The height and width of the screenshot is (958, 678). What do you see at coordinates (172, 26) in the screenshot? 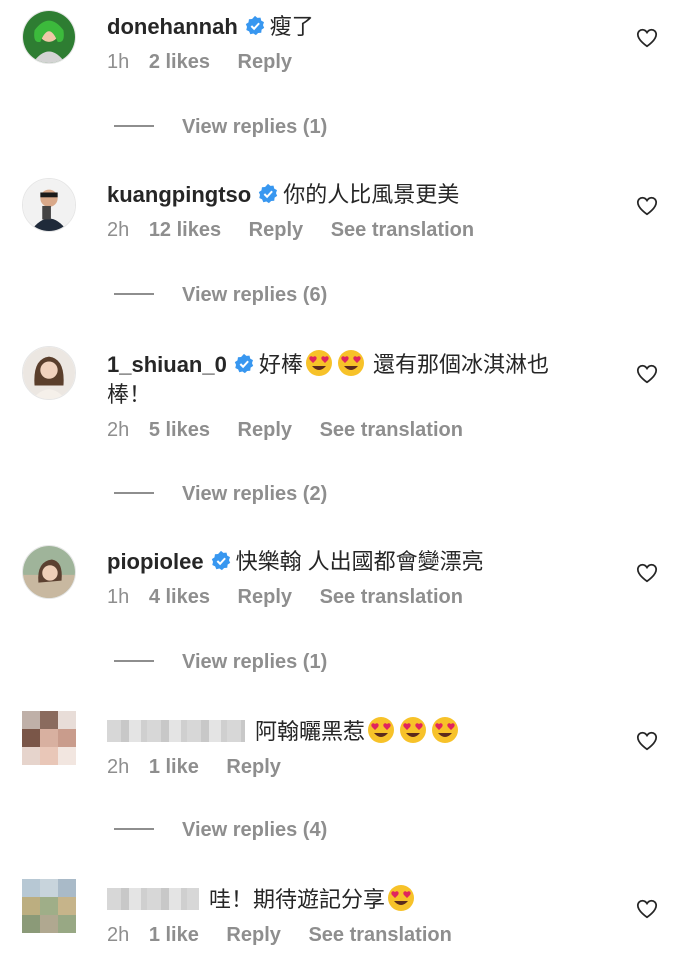
I see `username: donehannah` at bounding box center [172, 26].